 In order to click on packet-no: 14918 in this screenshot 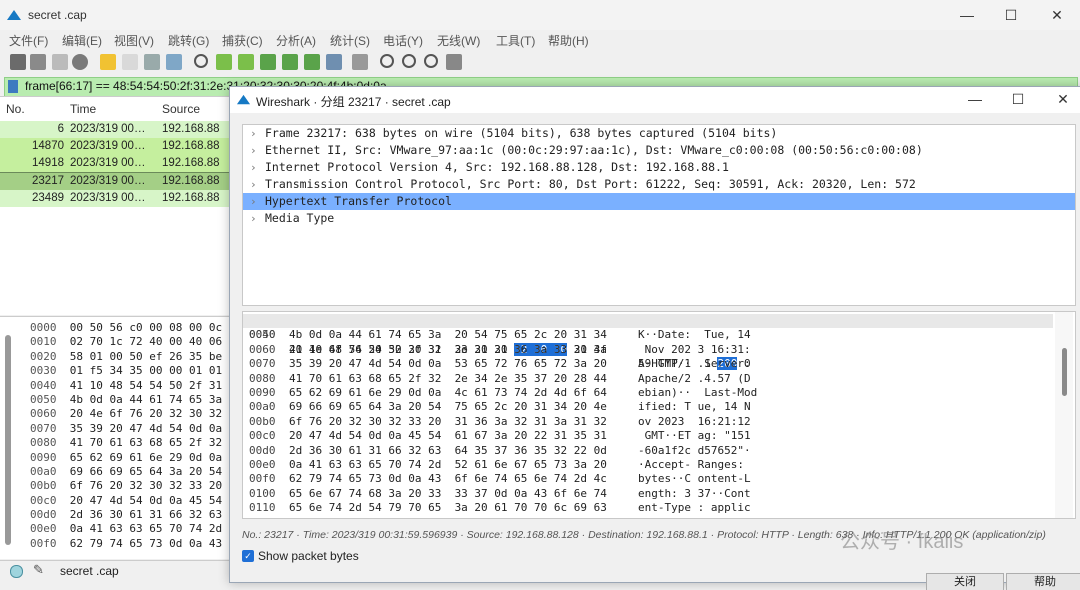, I will do `click(48, 163)`.